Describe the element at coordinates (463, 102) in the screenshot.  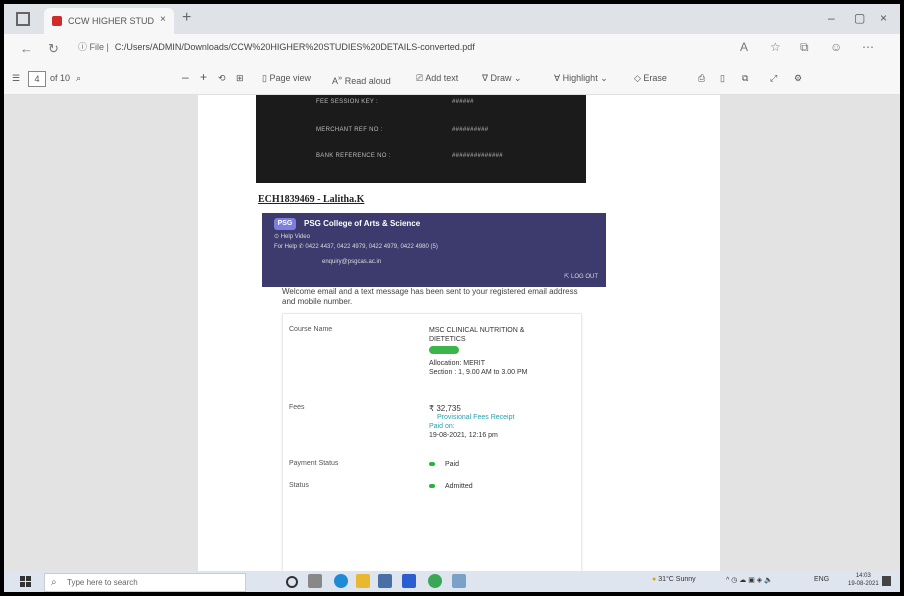
I see `dark-row-value: ######` at that location.